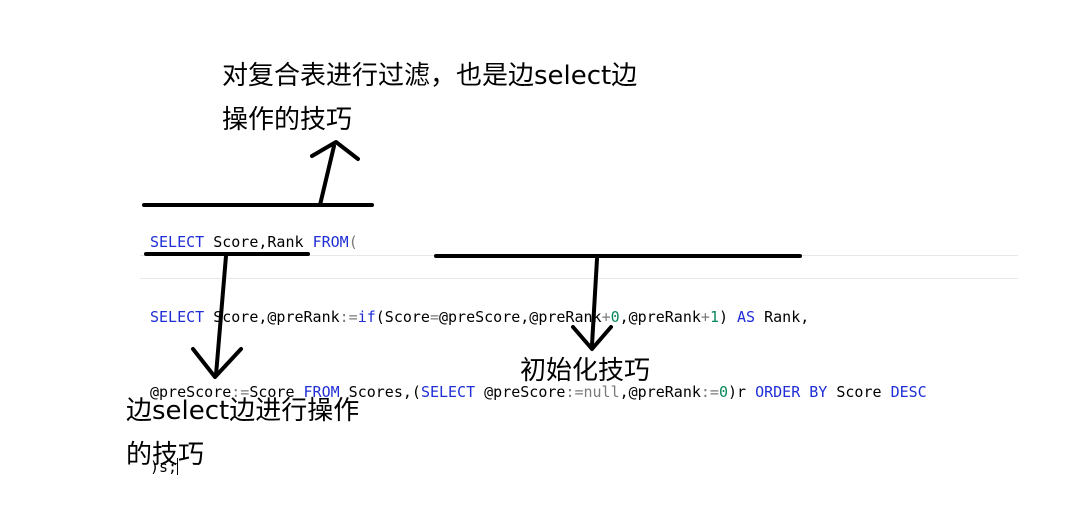  What do you see at coordinates (594, 302) in the screenshot?
I see `arrow-down-right-shaft` at bounding box center [594, 302].